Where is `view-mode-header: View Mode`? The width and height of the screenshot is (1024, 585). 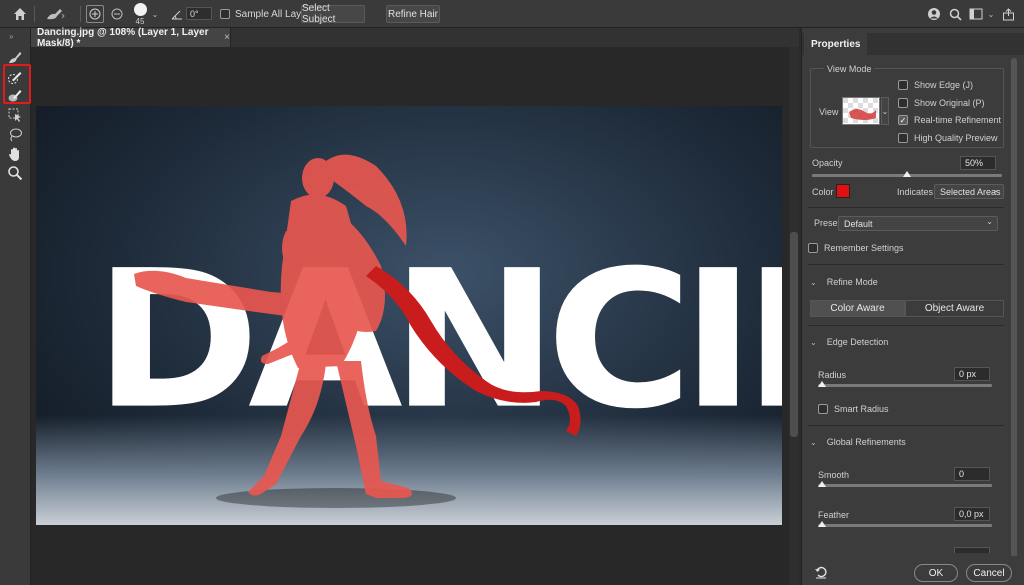 view-mode-header: View Mode is located at coordinates (849, 69).